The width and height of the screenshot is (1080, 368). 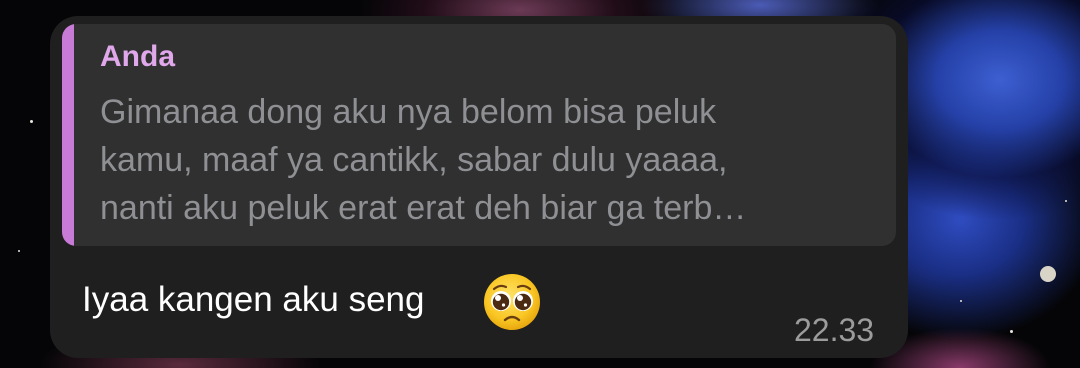 What do you see at coordinates (68, 135) in the screenshot?
I see `quote-accent-bar` at bounding box center [68, 135].